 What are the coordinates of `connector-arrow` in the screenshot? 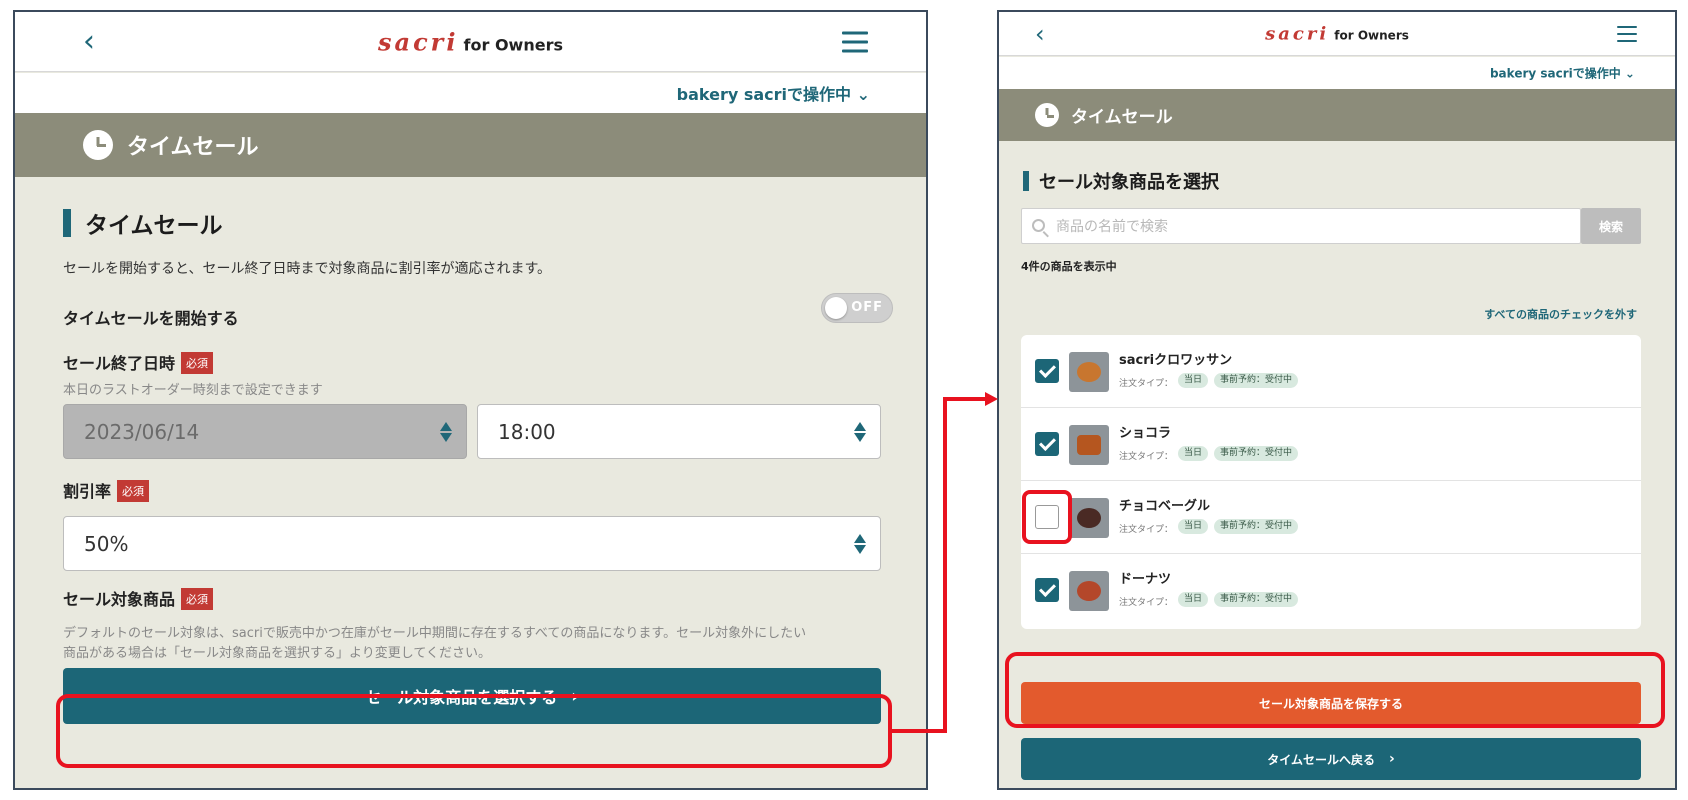 It's located at (945, 562).